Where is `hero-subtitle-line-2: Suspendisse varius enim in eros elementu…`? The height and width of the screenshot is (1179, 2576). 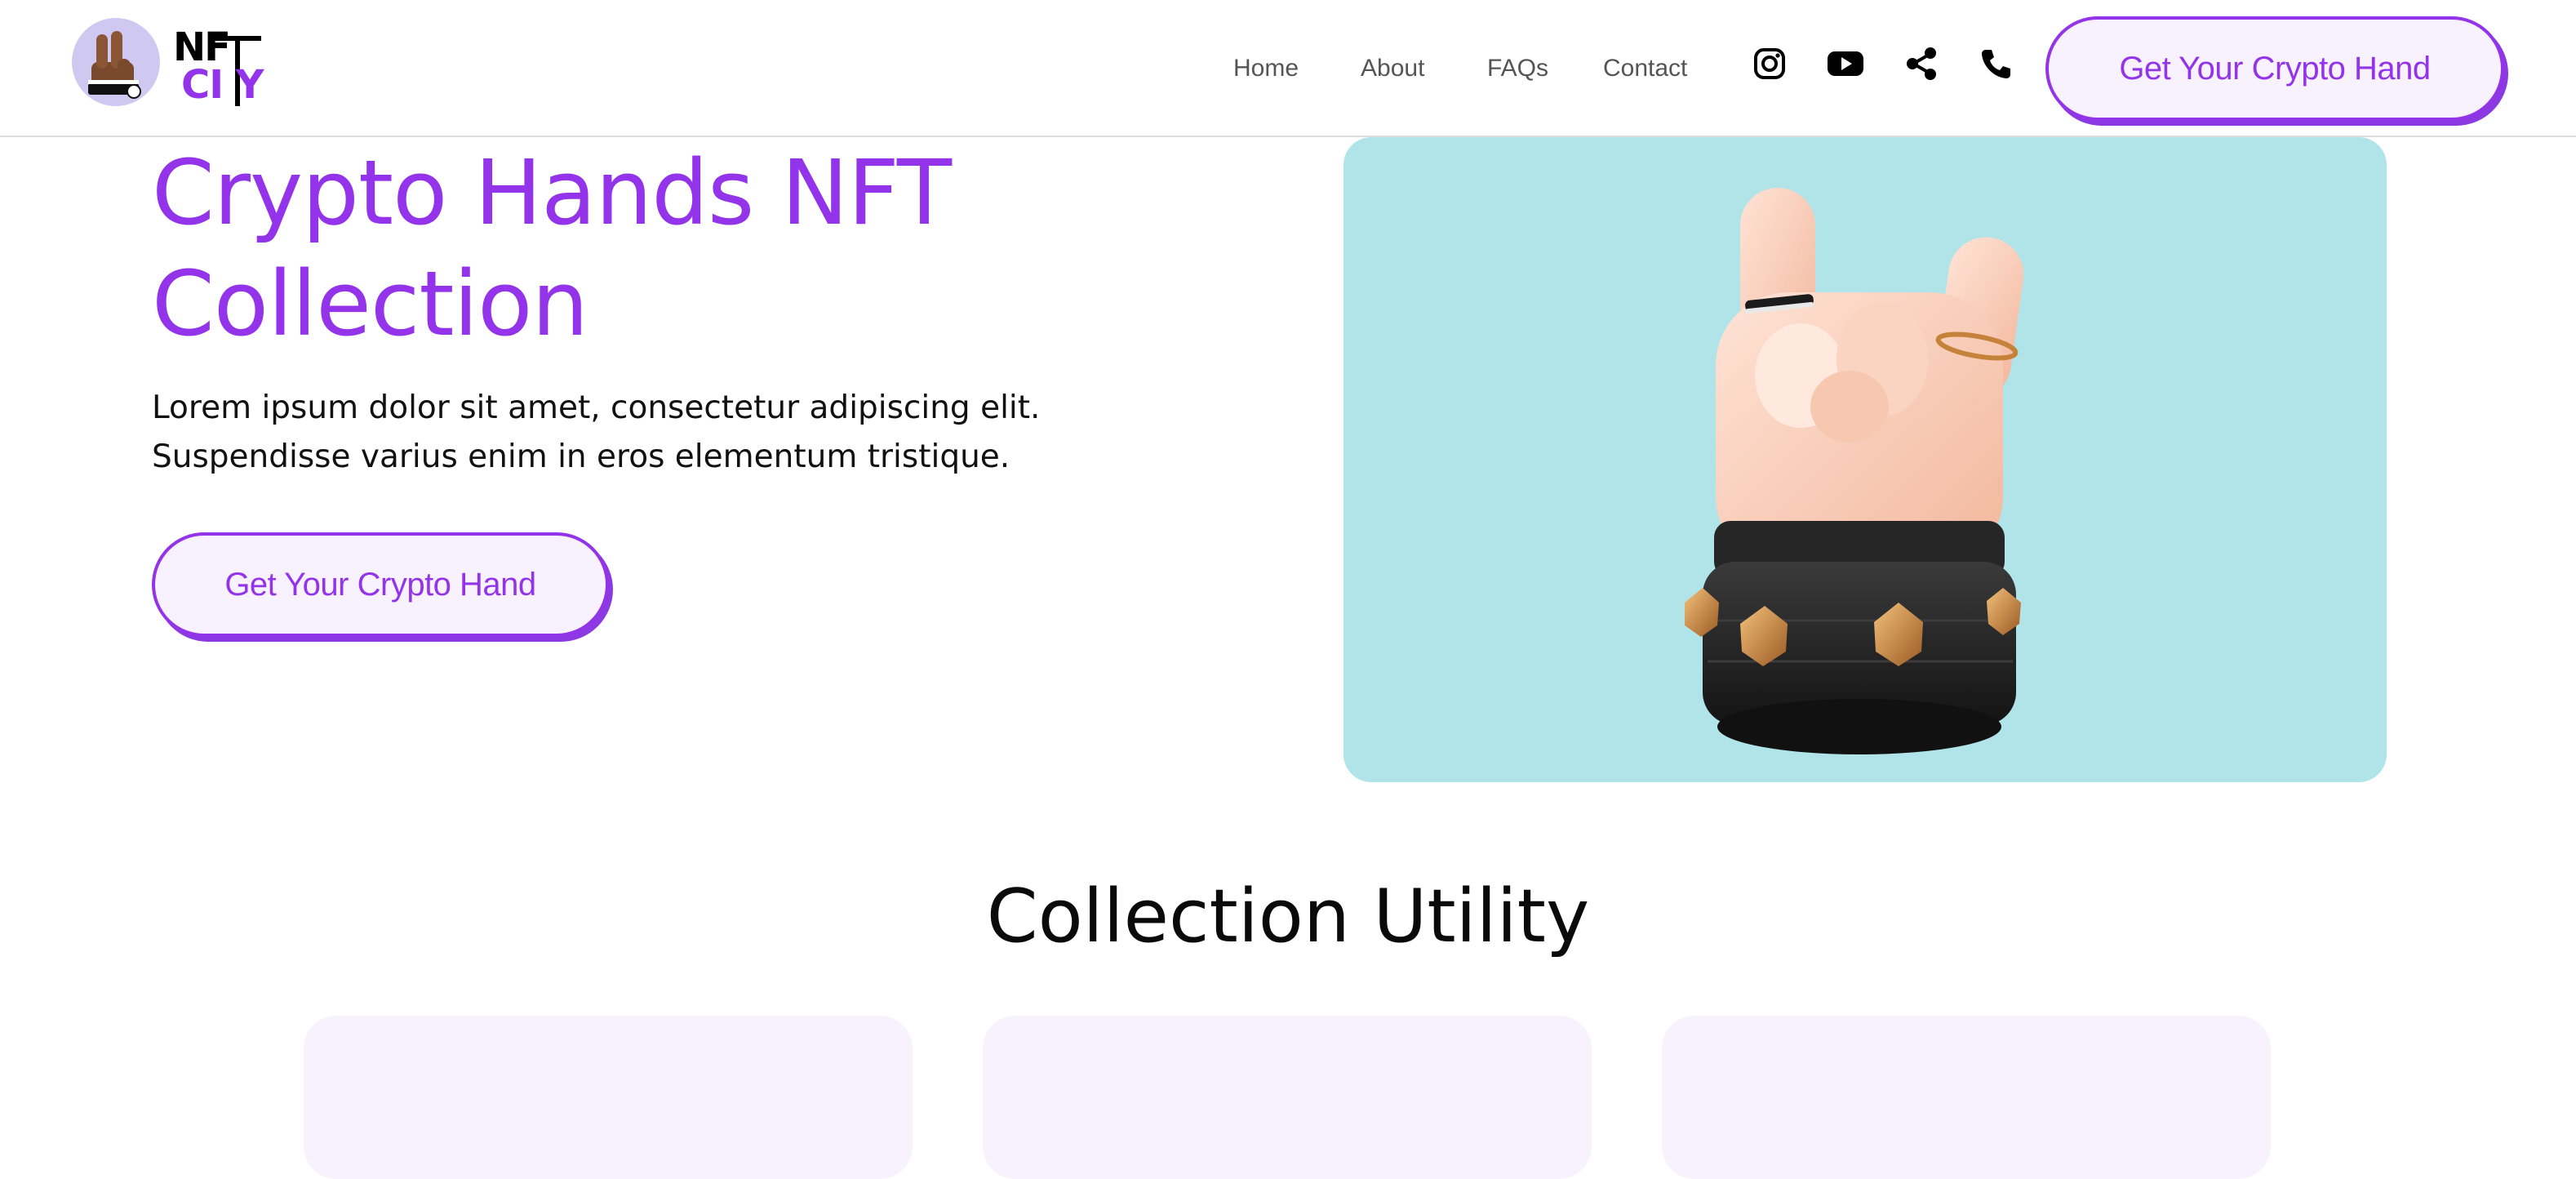 hero-subtitle-line-2: Suspendisse varius enim in eros elementu… is located at coordinates (581, 456).